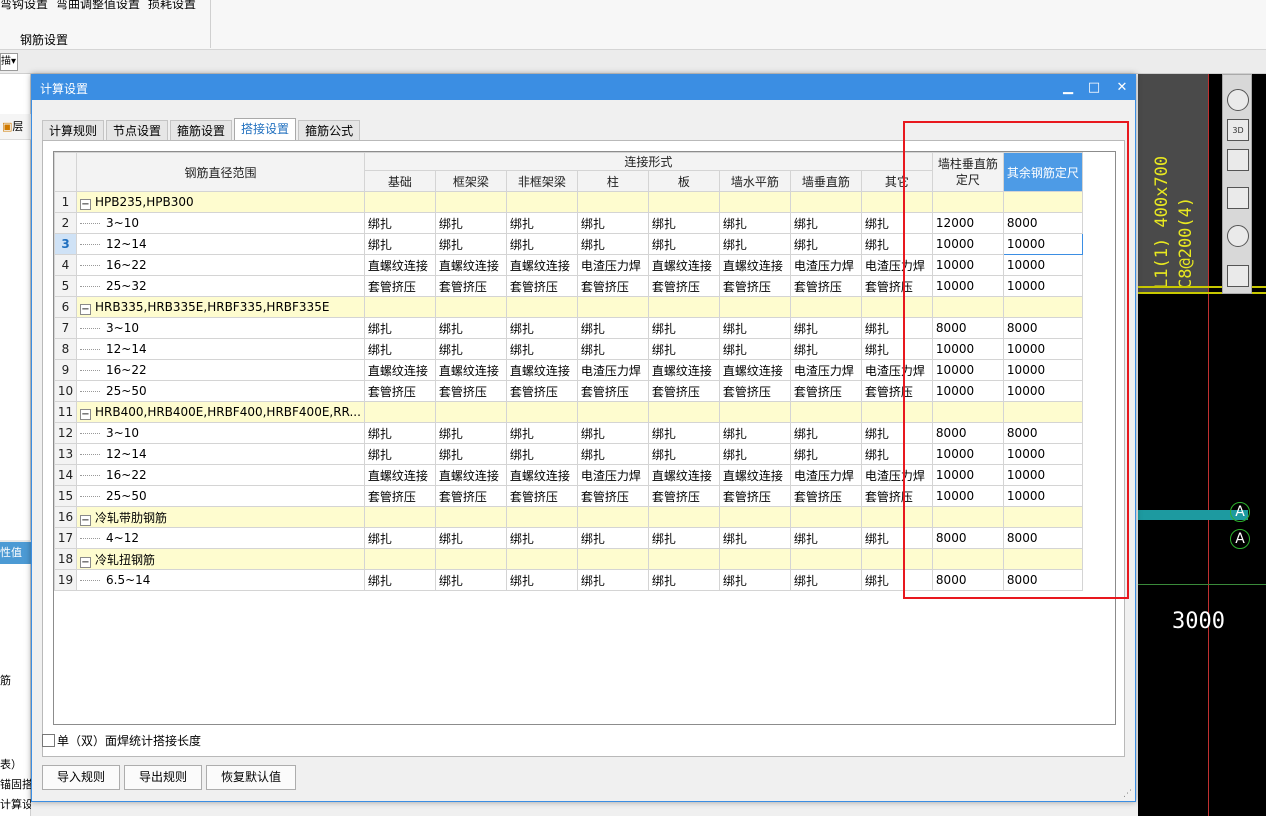 The height and width of the screenshot is (816, 1266). What do you see at coordinates (9, 62) in the screenshot?
I see `mini-combo-box: 描▾` at bounding box center [9, 62].